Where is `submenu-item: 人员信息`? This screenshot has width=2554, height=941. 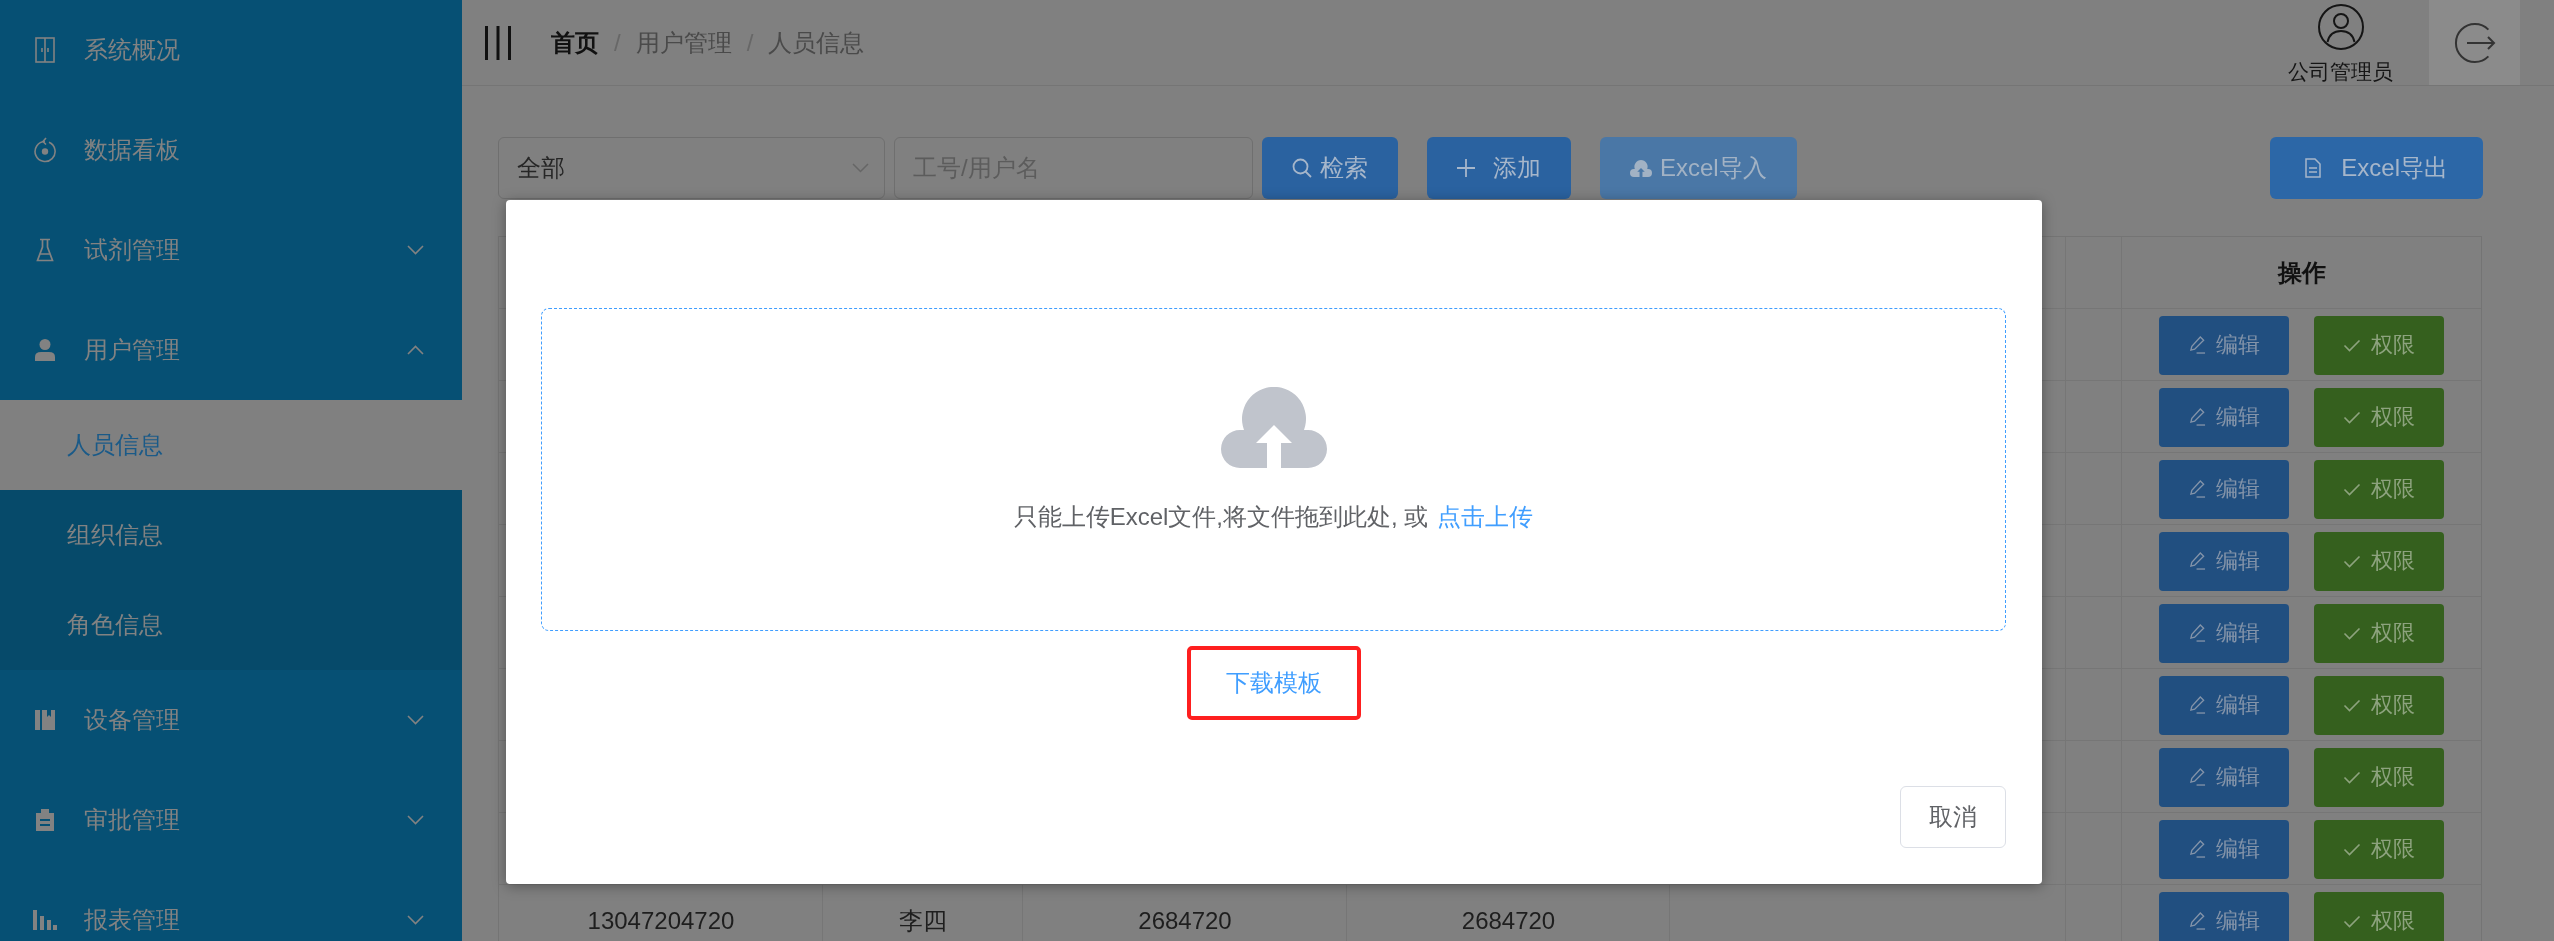
submenu-item: 人员信息 is located at coordinates (231, 445).